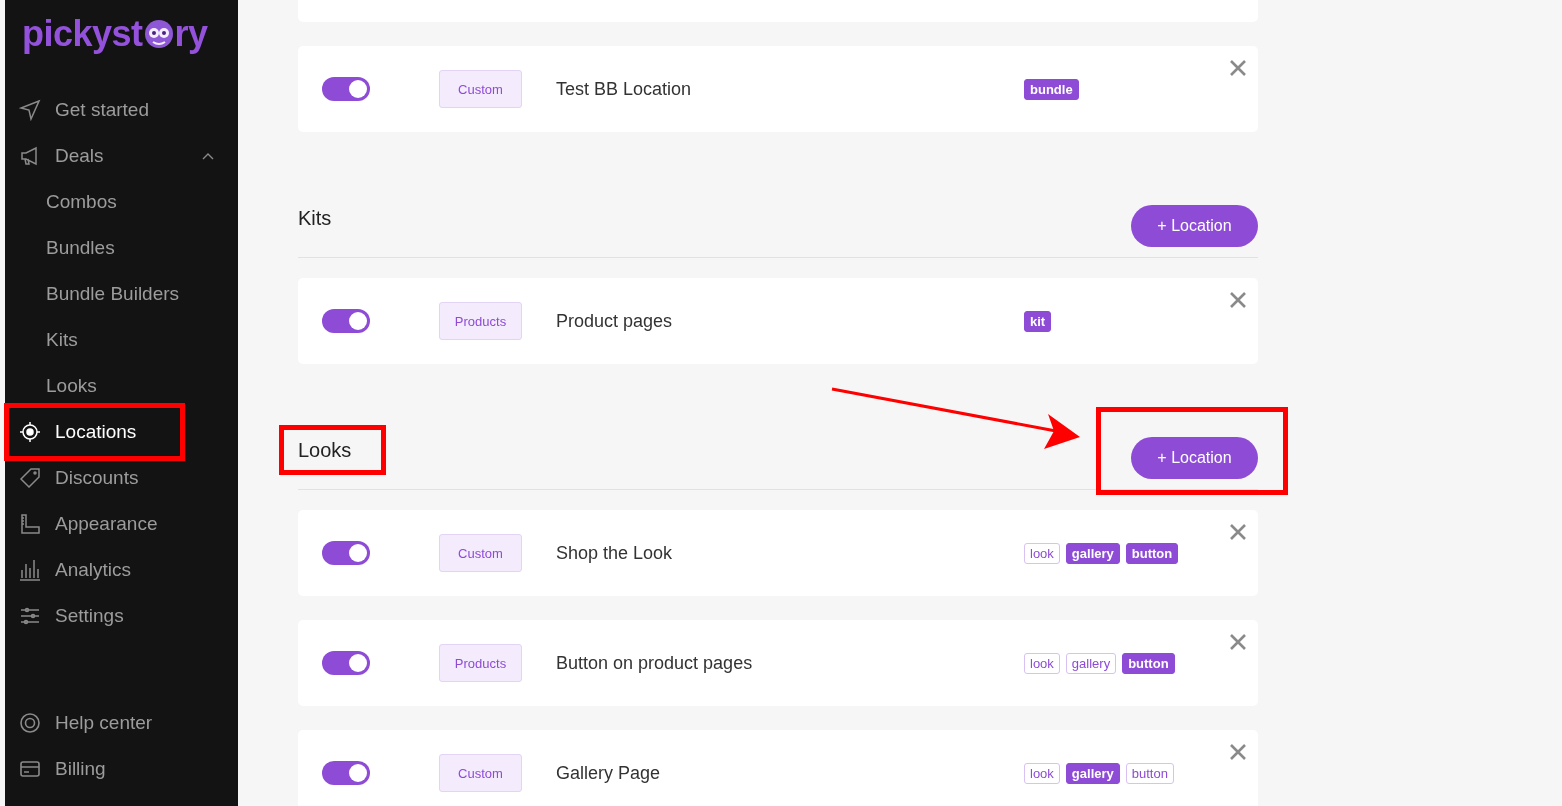 The height and width of the screenshot is (806, 1562). I want to click on tag-icon, so click(30, 478).